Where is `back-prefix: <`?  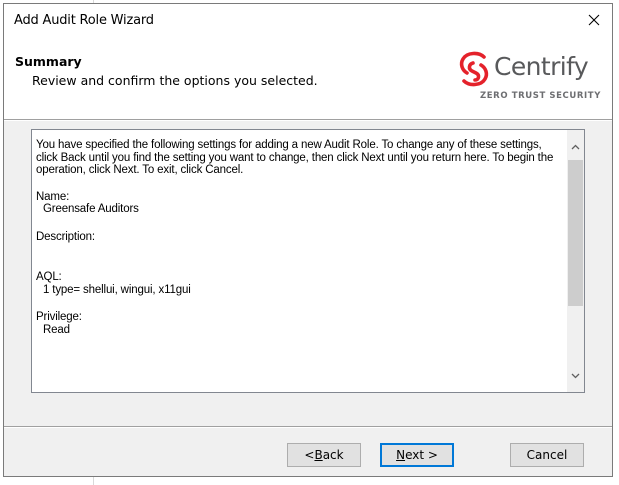 back-prefix: < is located at coordinates (309, 455).